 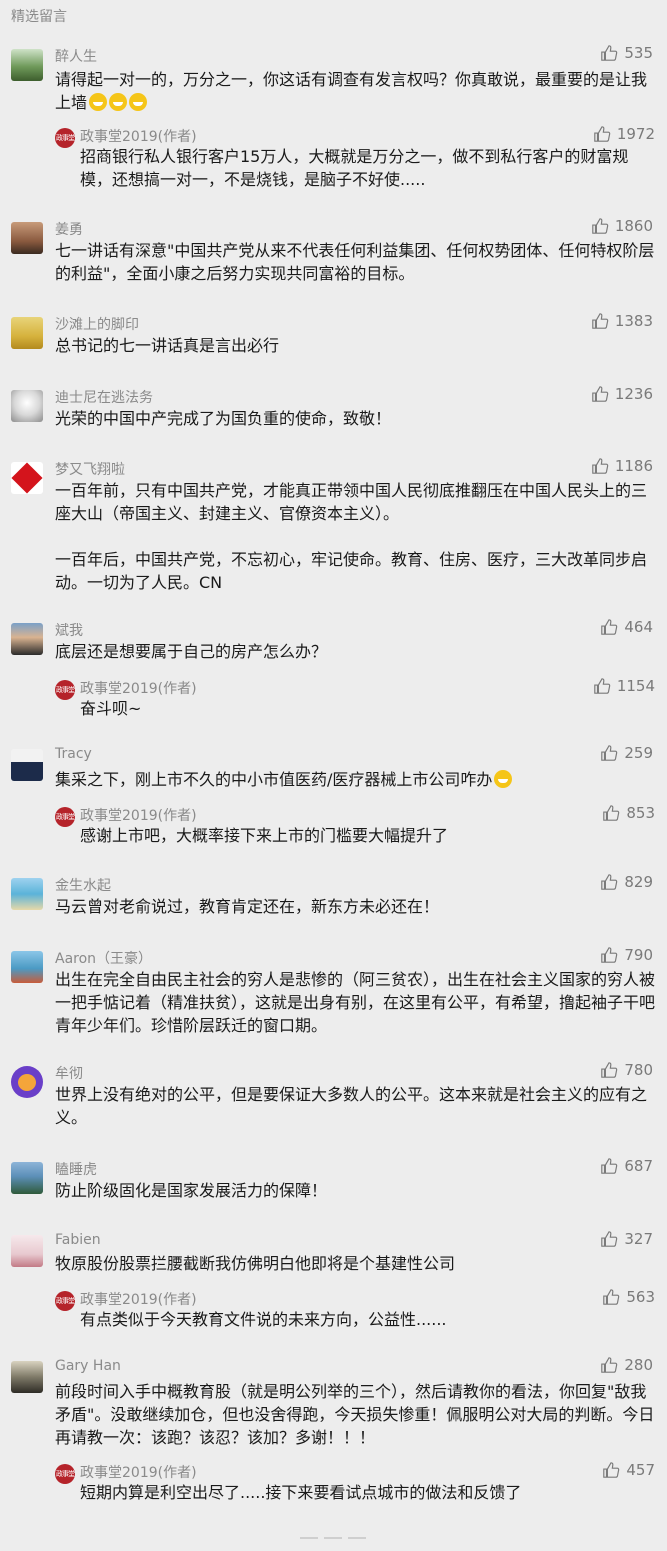 What do you see at coordinates (622, 394) in the screenshot?
I see `like-button: 1236` at bounding box center [622, 394].